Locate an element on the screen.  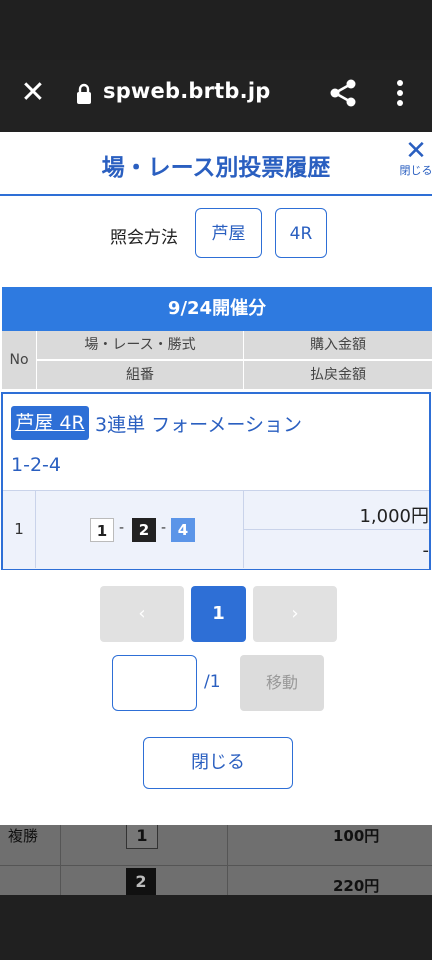
more-vert-icon is located at coordinates (400, 93).